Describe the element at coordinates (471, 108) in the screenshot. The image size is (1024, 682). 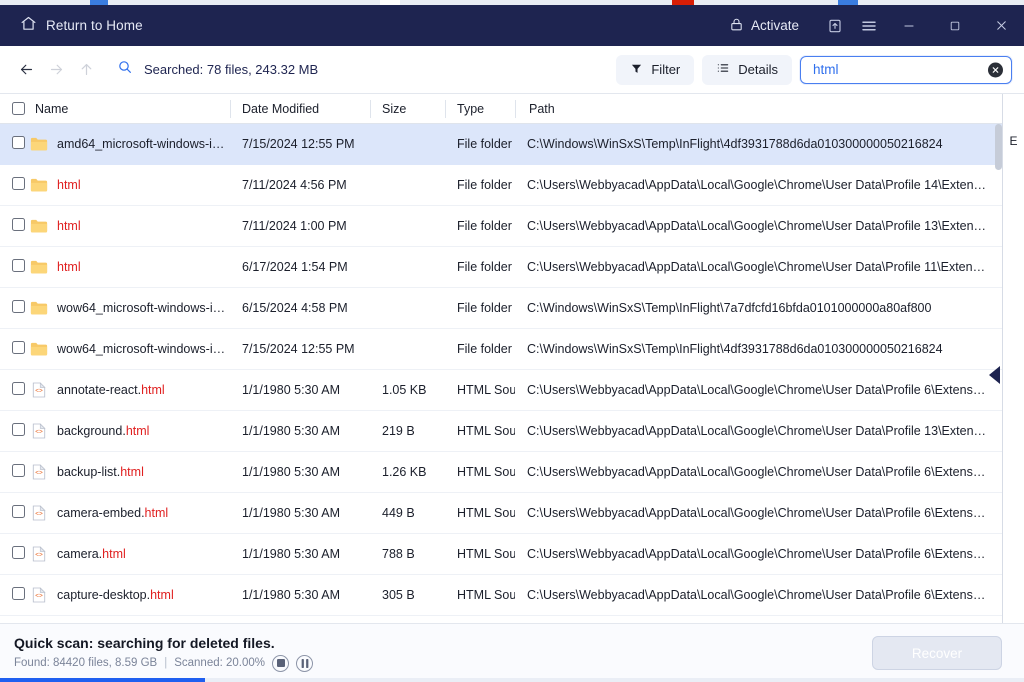
I see `column-header-type-label: Type` at that location.